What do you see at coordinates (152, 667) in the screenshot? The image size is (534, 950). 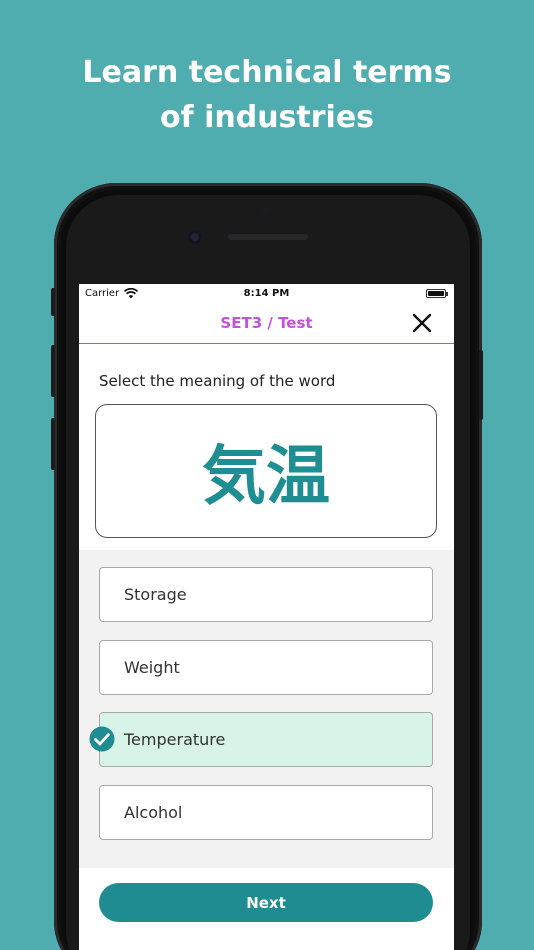 I see `option-label: Weight` at bounding box center [152, 667].